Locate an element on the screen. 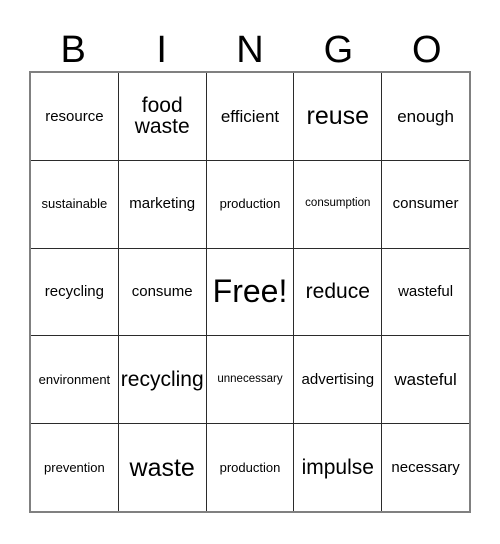 This screenshot has width=500, height=544. bingo-cell-label: consume is located at coordinates (162, 292).